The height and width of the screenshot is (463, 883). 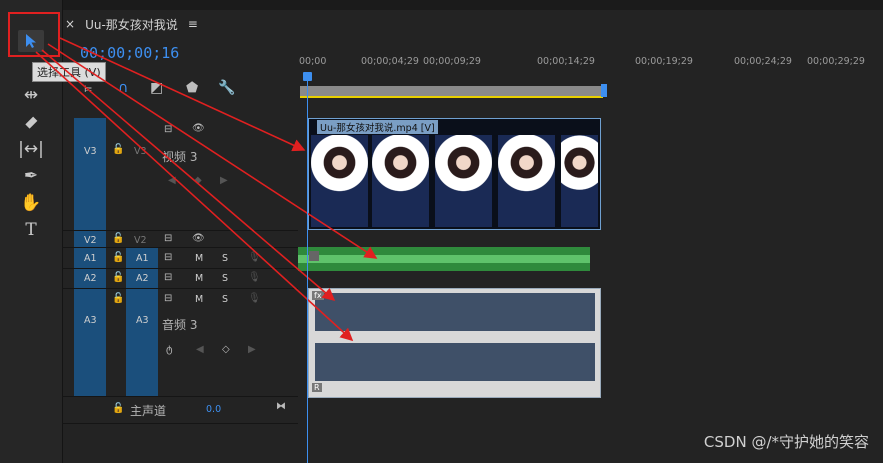 I want to click on watermark: CSDN @/*守护她的笑容, so click(x=786, y=442).